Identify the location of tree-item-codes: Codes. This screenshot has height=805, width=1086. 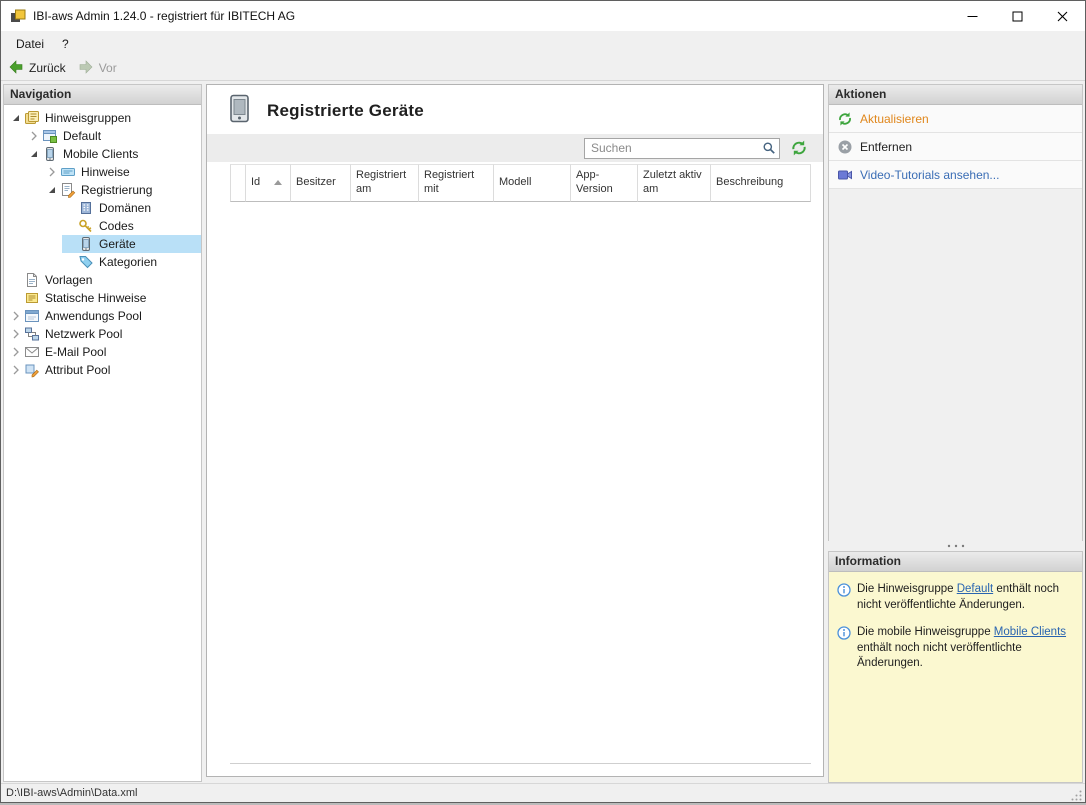
(131, 226).